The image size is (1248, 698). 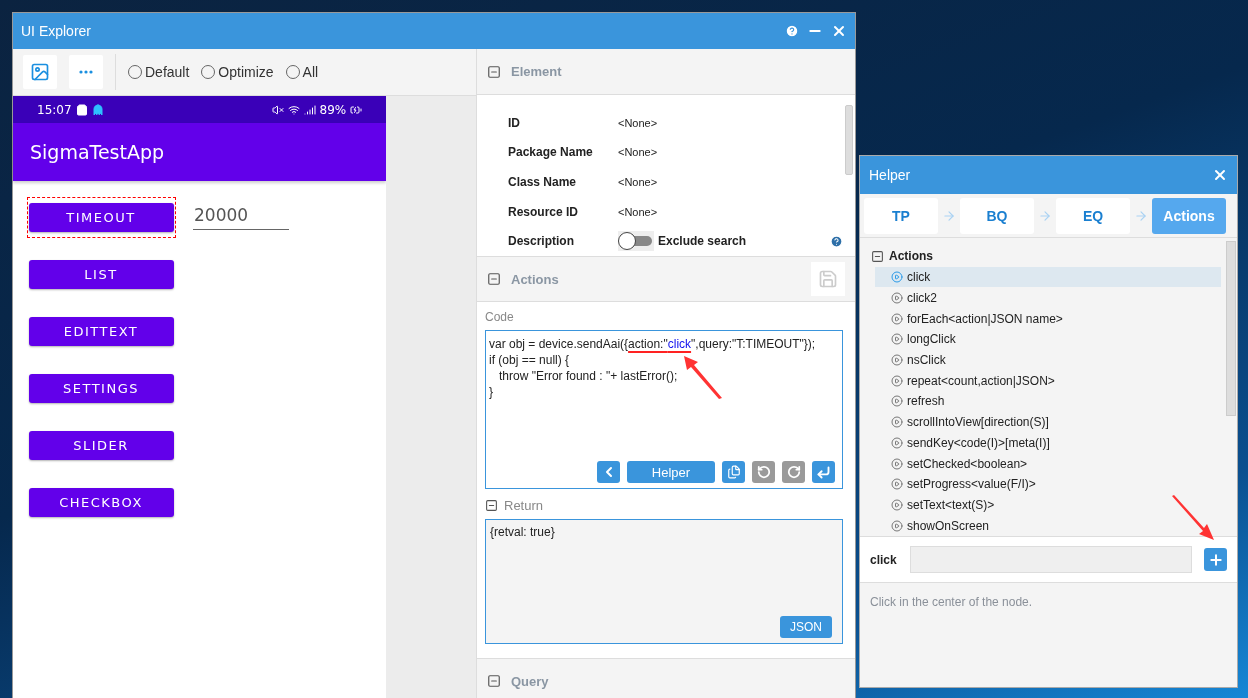 What do you see at coordinates (1048, 443) in the screenshot?
I see `tree-item: sendKey<code(I)>[meta(I)]` at bounding box center [1048, 443].